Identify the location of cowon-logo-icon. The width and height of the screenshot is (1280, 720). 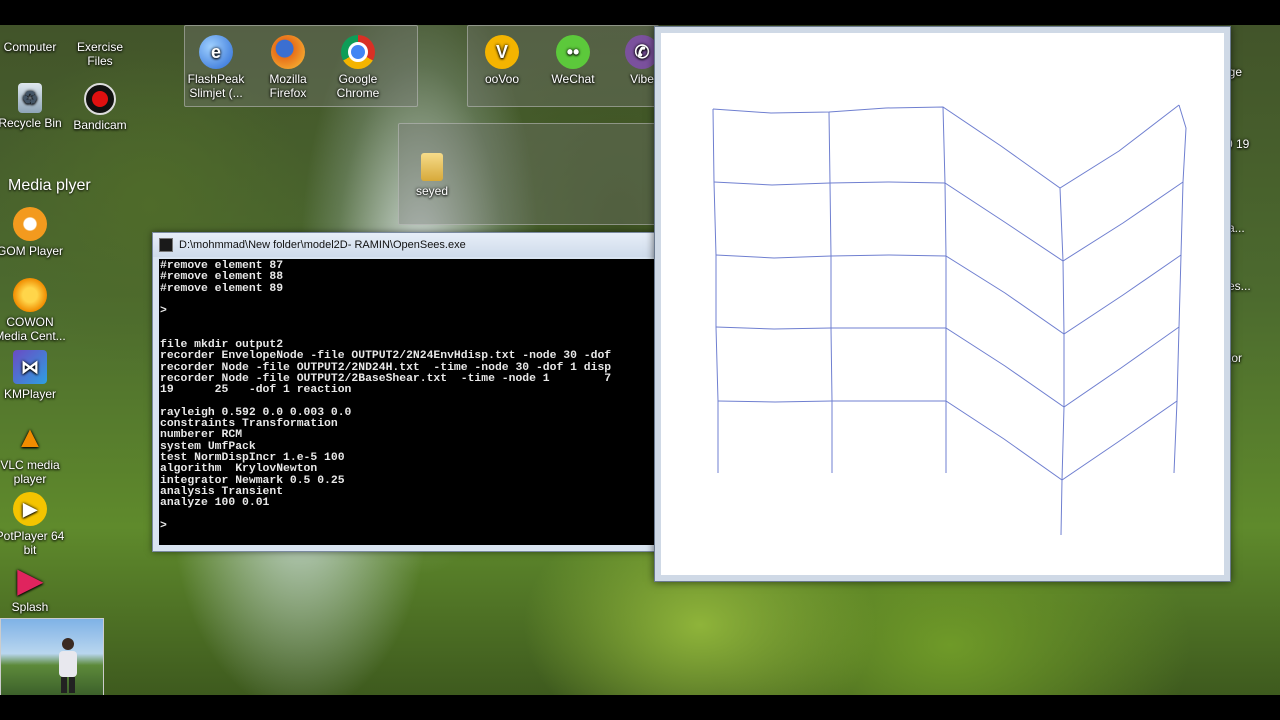
(30, 295).